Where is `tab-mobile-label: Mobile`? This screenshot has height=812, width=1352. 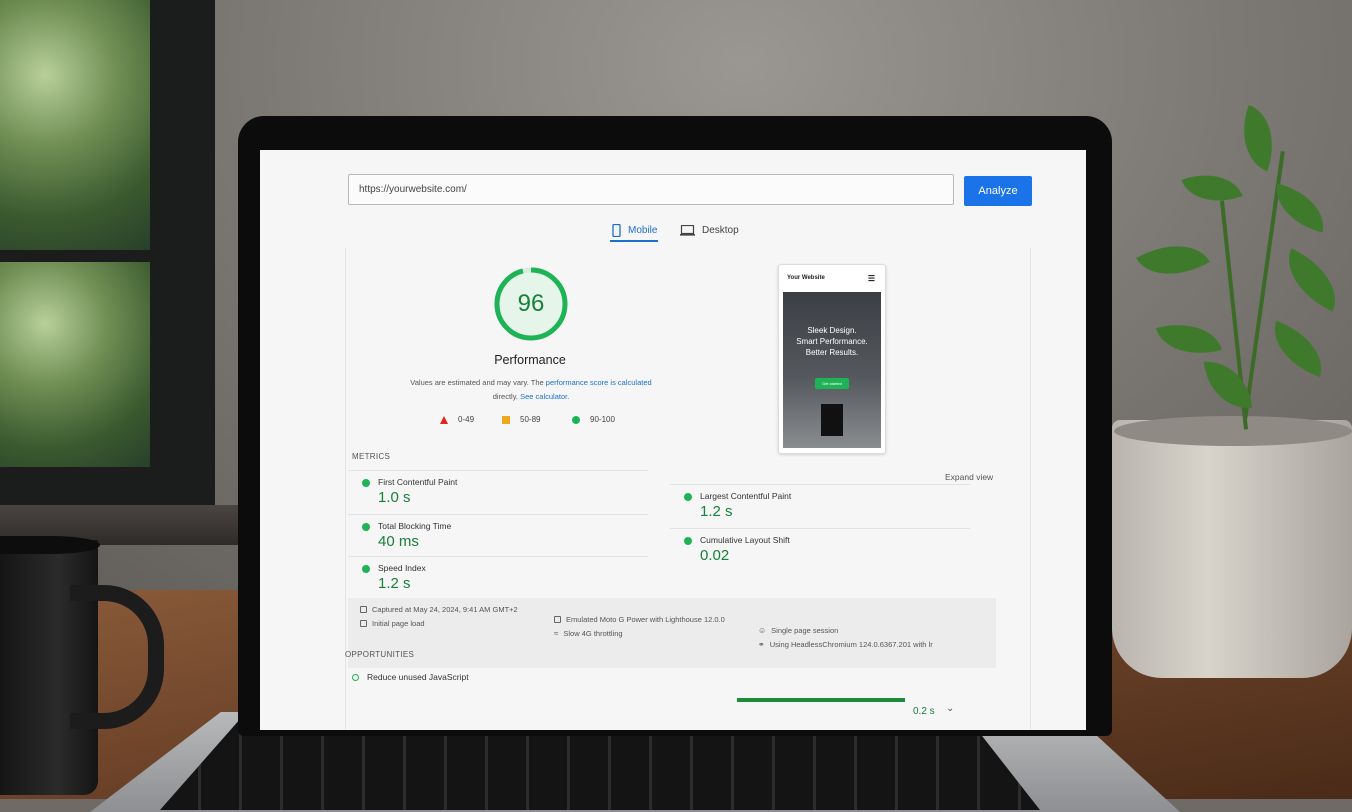 tab-mobile-label: Mobile is located at coordinates (643, 230).